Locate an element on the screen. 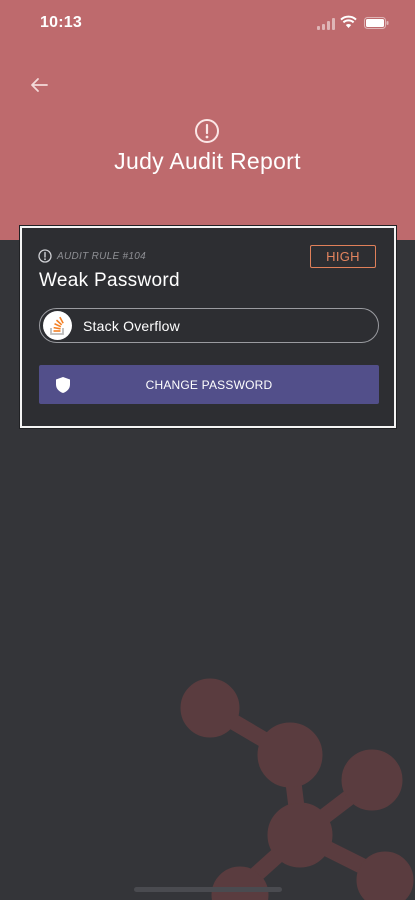  change-password-button: CHANGE PASSWORD is located at coordinates (209, 384).